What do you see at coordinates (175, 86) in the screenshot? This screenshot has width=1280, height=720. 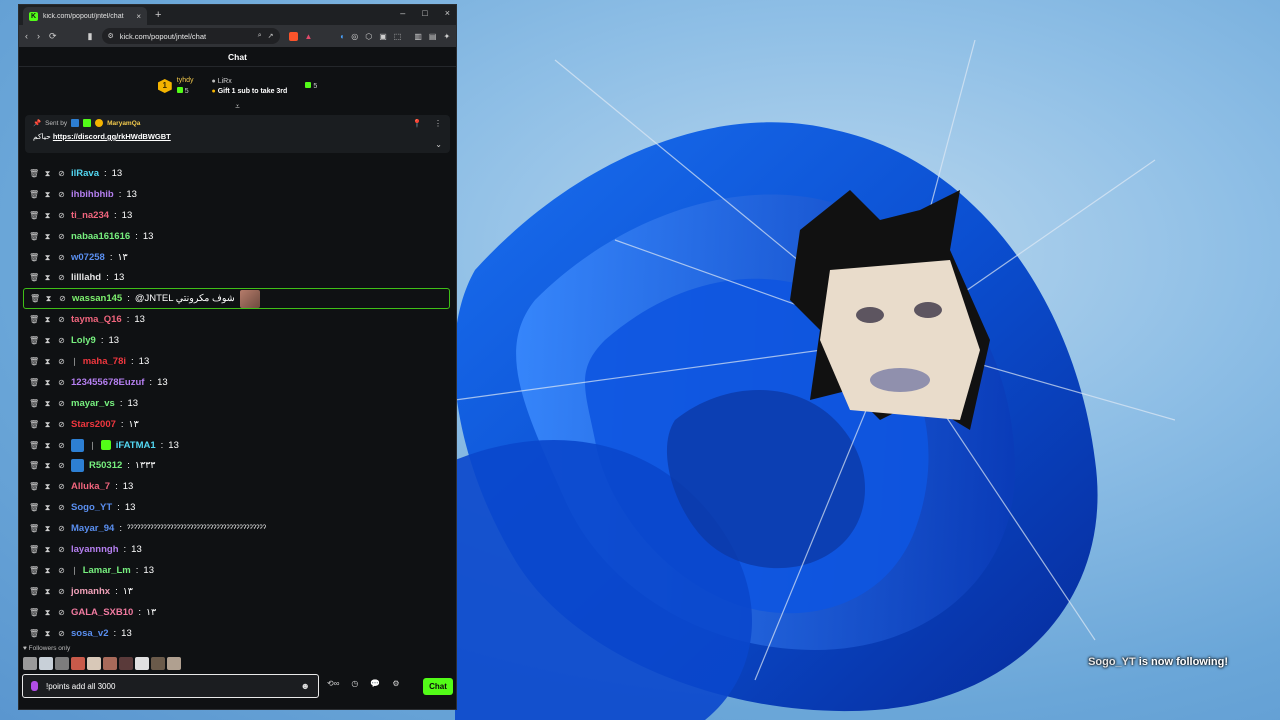 I see `leaderboard-first: 1 tyhdy 5` at bounding box center [175, 86].